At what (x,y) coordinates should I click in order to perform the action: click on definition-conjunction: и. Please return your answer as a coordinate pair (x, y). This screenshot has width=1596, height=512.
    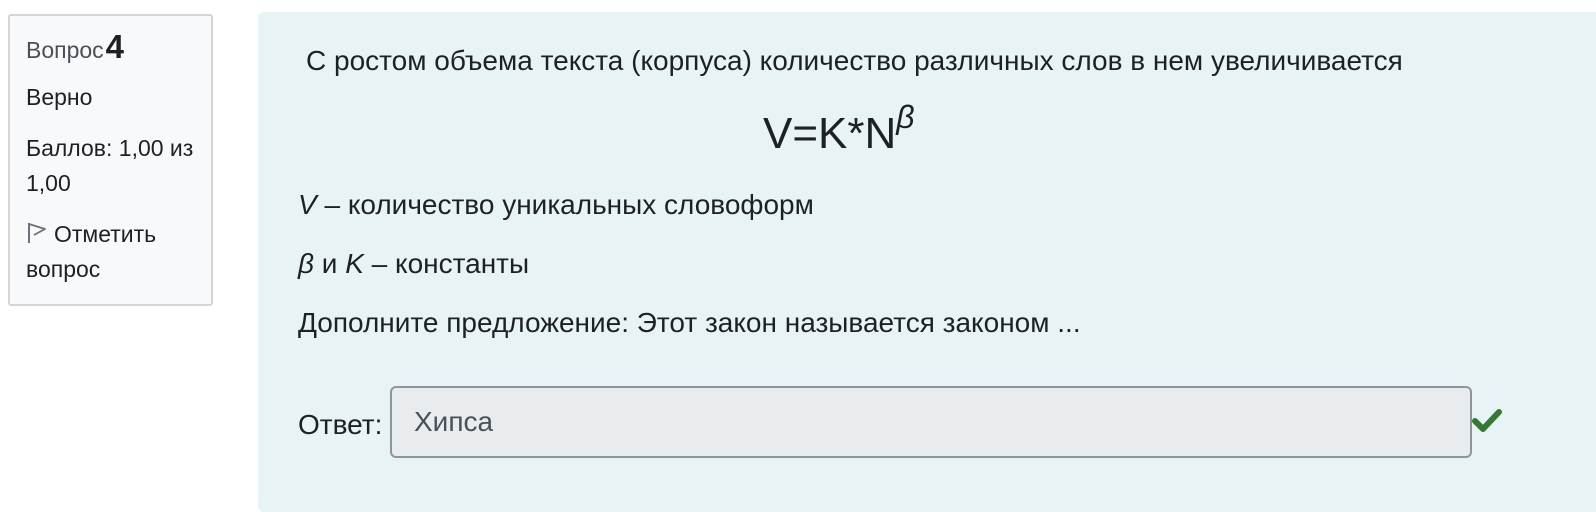
    Looking at the image, I should click on (330, 263).